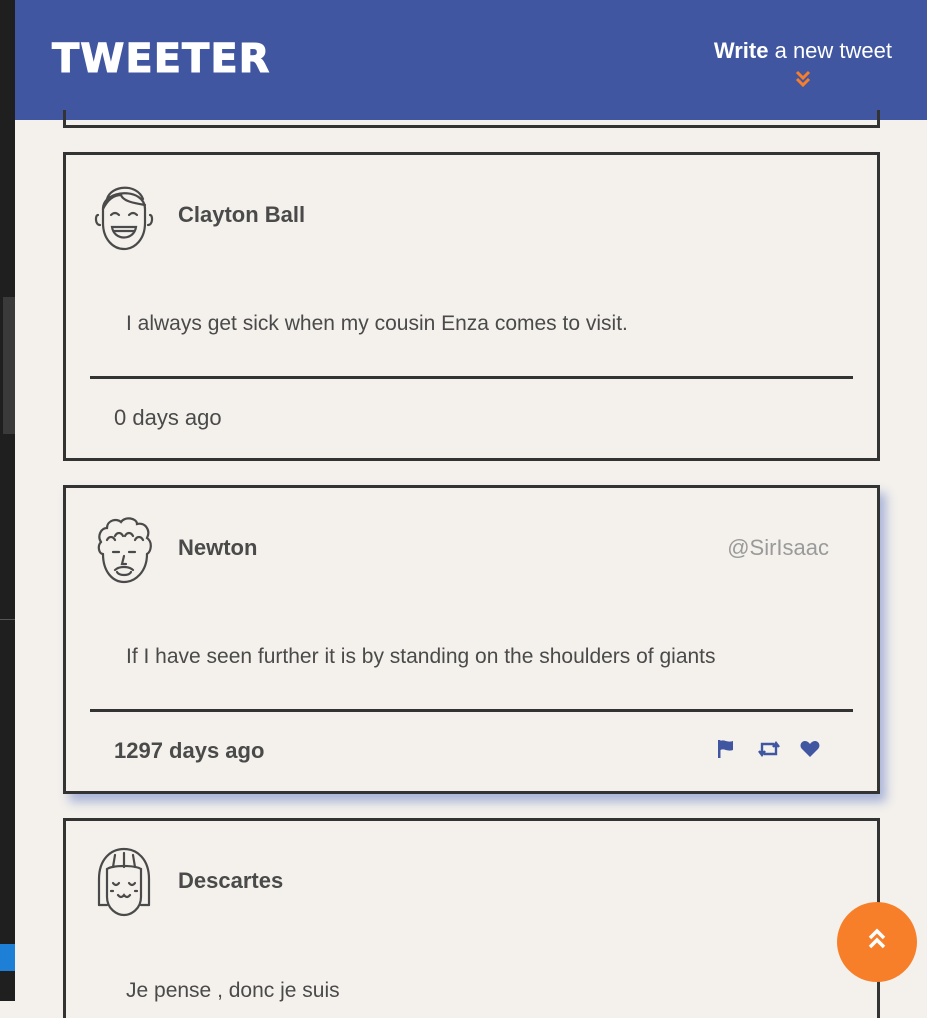  I want to click on tweet-author-name: Newton, so click(218, 547).